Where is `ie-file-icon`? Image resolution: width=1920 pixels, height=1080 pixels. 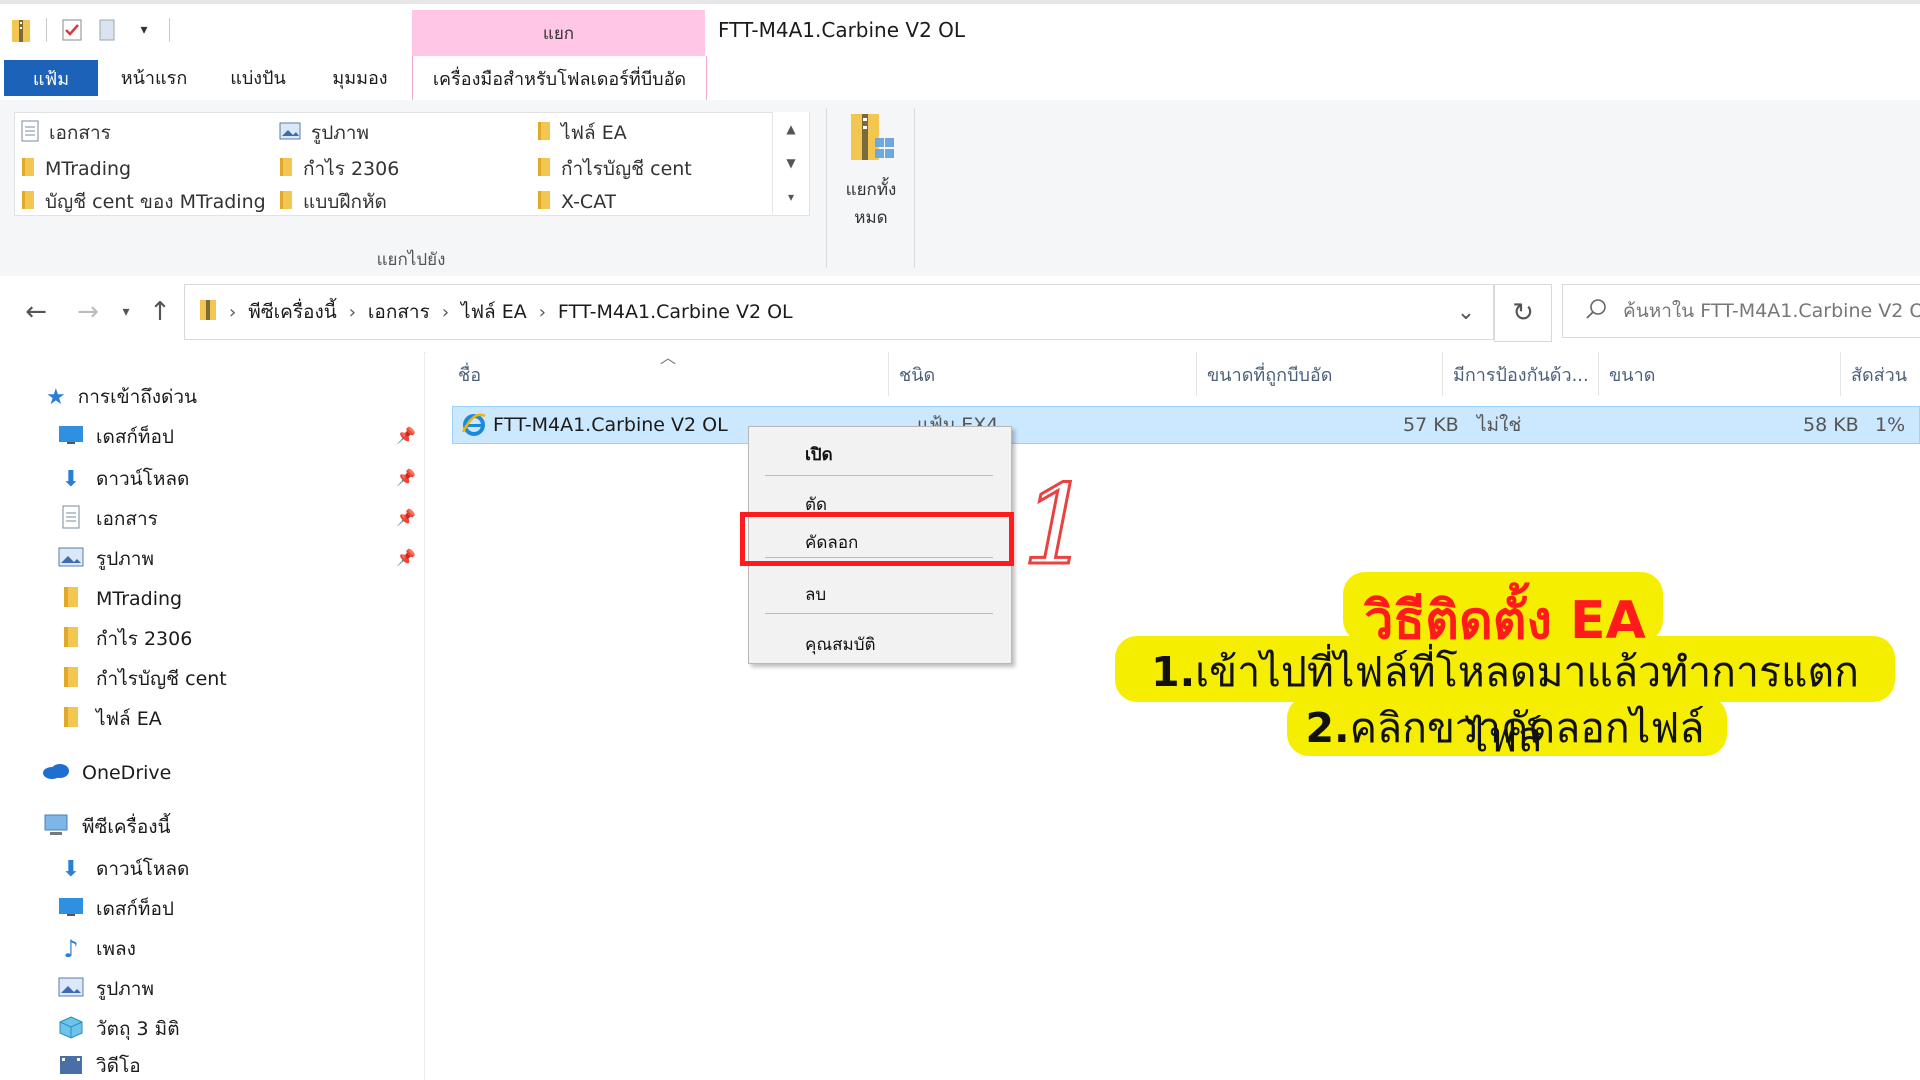 ie-file-icon is located at coordinates (474, 425).